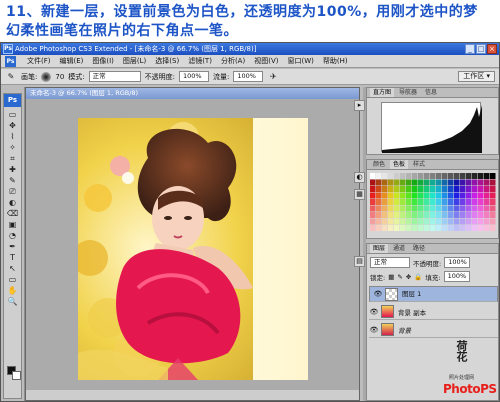  What do you see at coordinates (273, 76) in the screenshot?
I see `airbrush-icon: ✈` at bounding box center [273, 76].